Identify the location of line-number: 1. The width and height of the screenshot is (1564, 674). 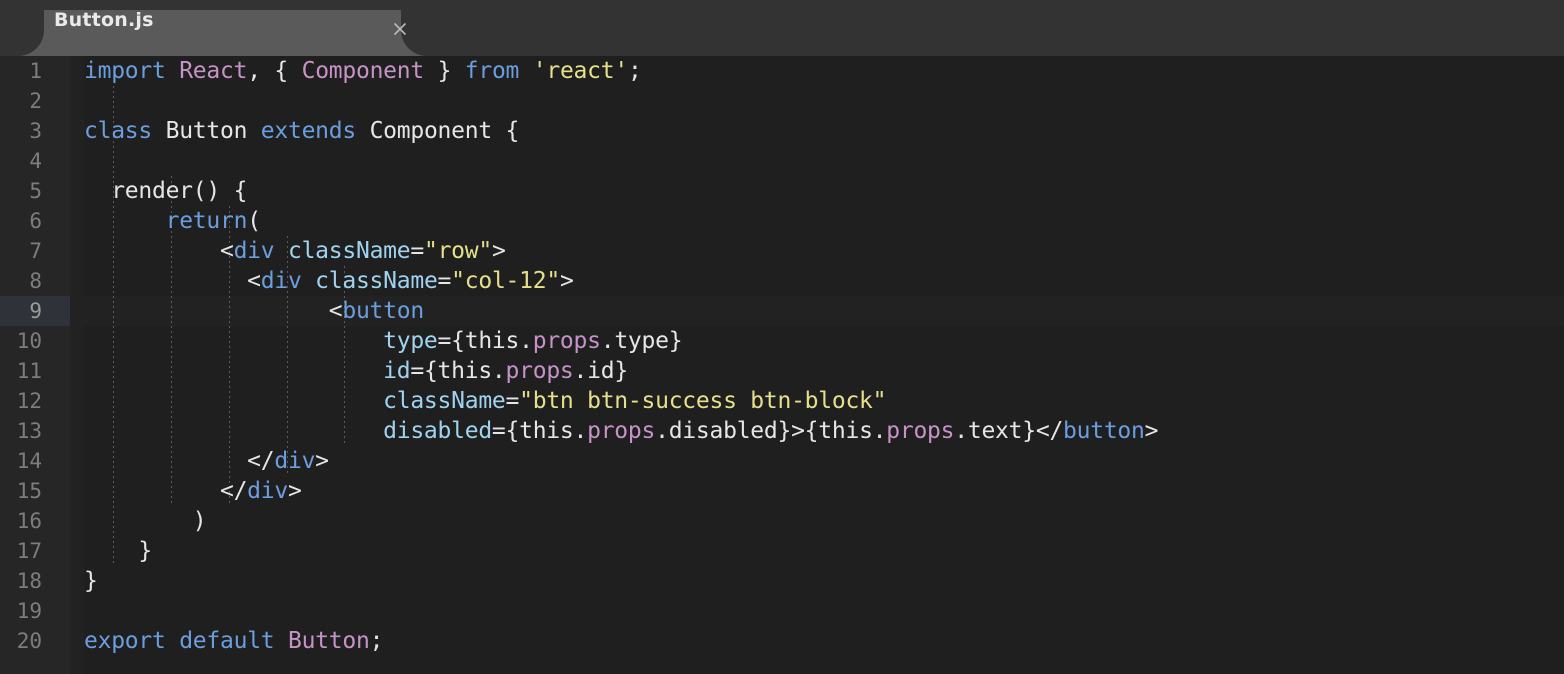
(35, 71).